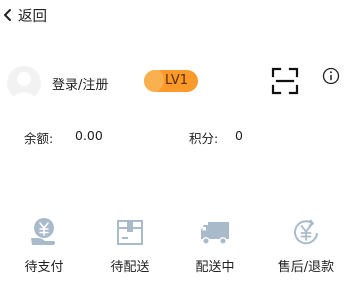 The image size is (355, 287). What do you see at coordinates (44, 267) in the screenshot?
I see `order-pending-payment-label: 待支付` at bounding box center [44, 267].